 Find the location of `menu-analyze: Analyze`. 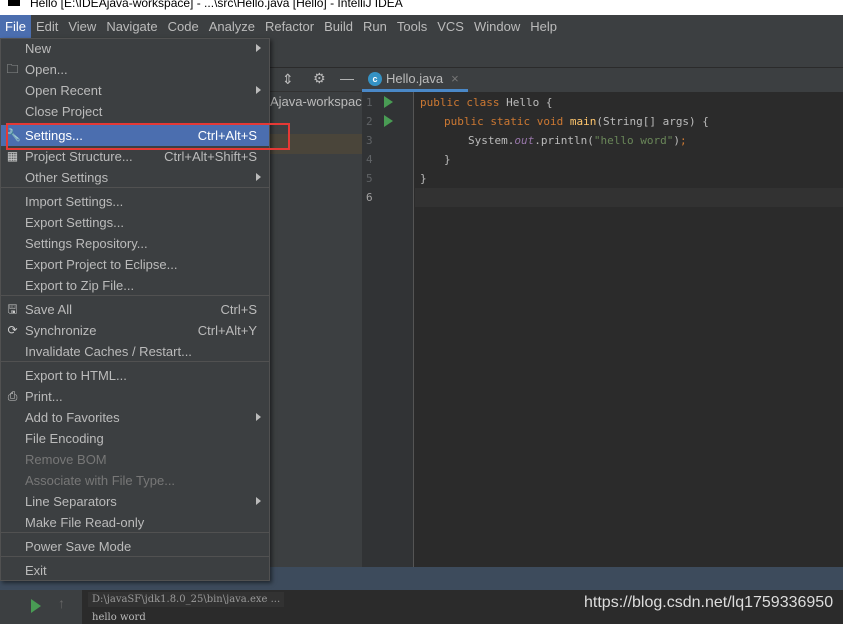

menu-analyze: Analyze is located at coordinates (232, 26).